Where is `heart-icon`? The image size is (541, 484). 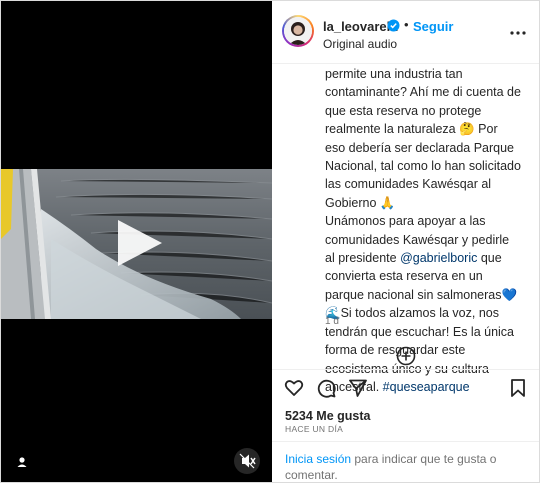 heart-icon is located at coordinates (294, 388).